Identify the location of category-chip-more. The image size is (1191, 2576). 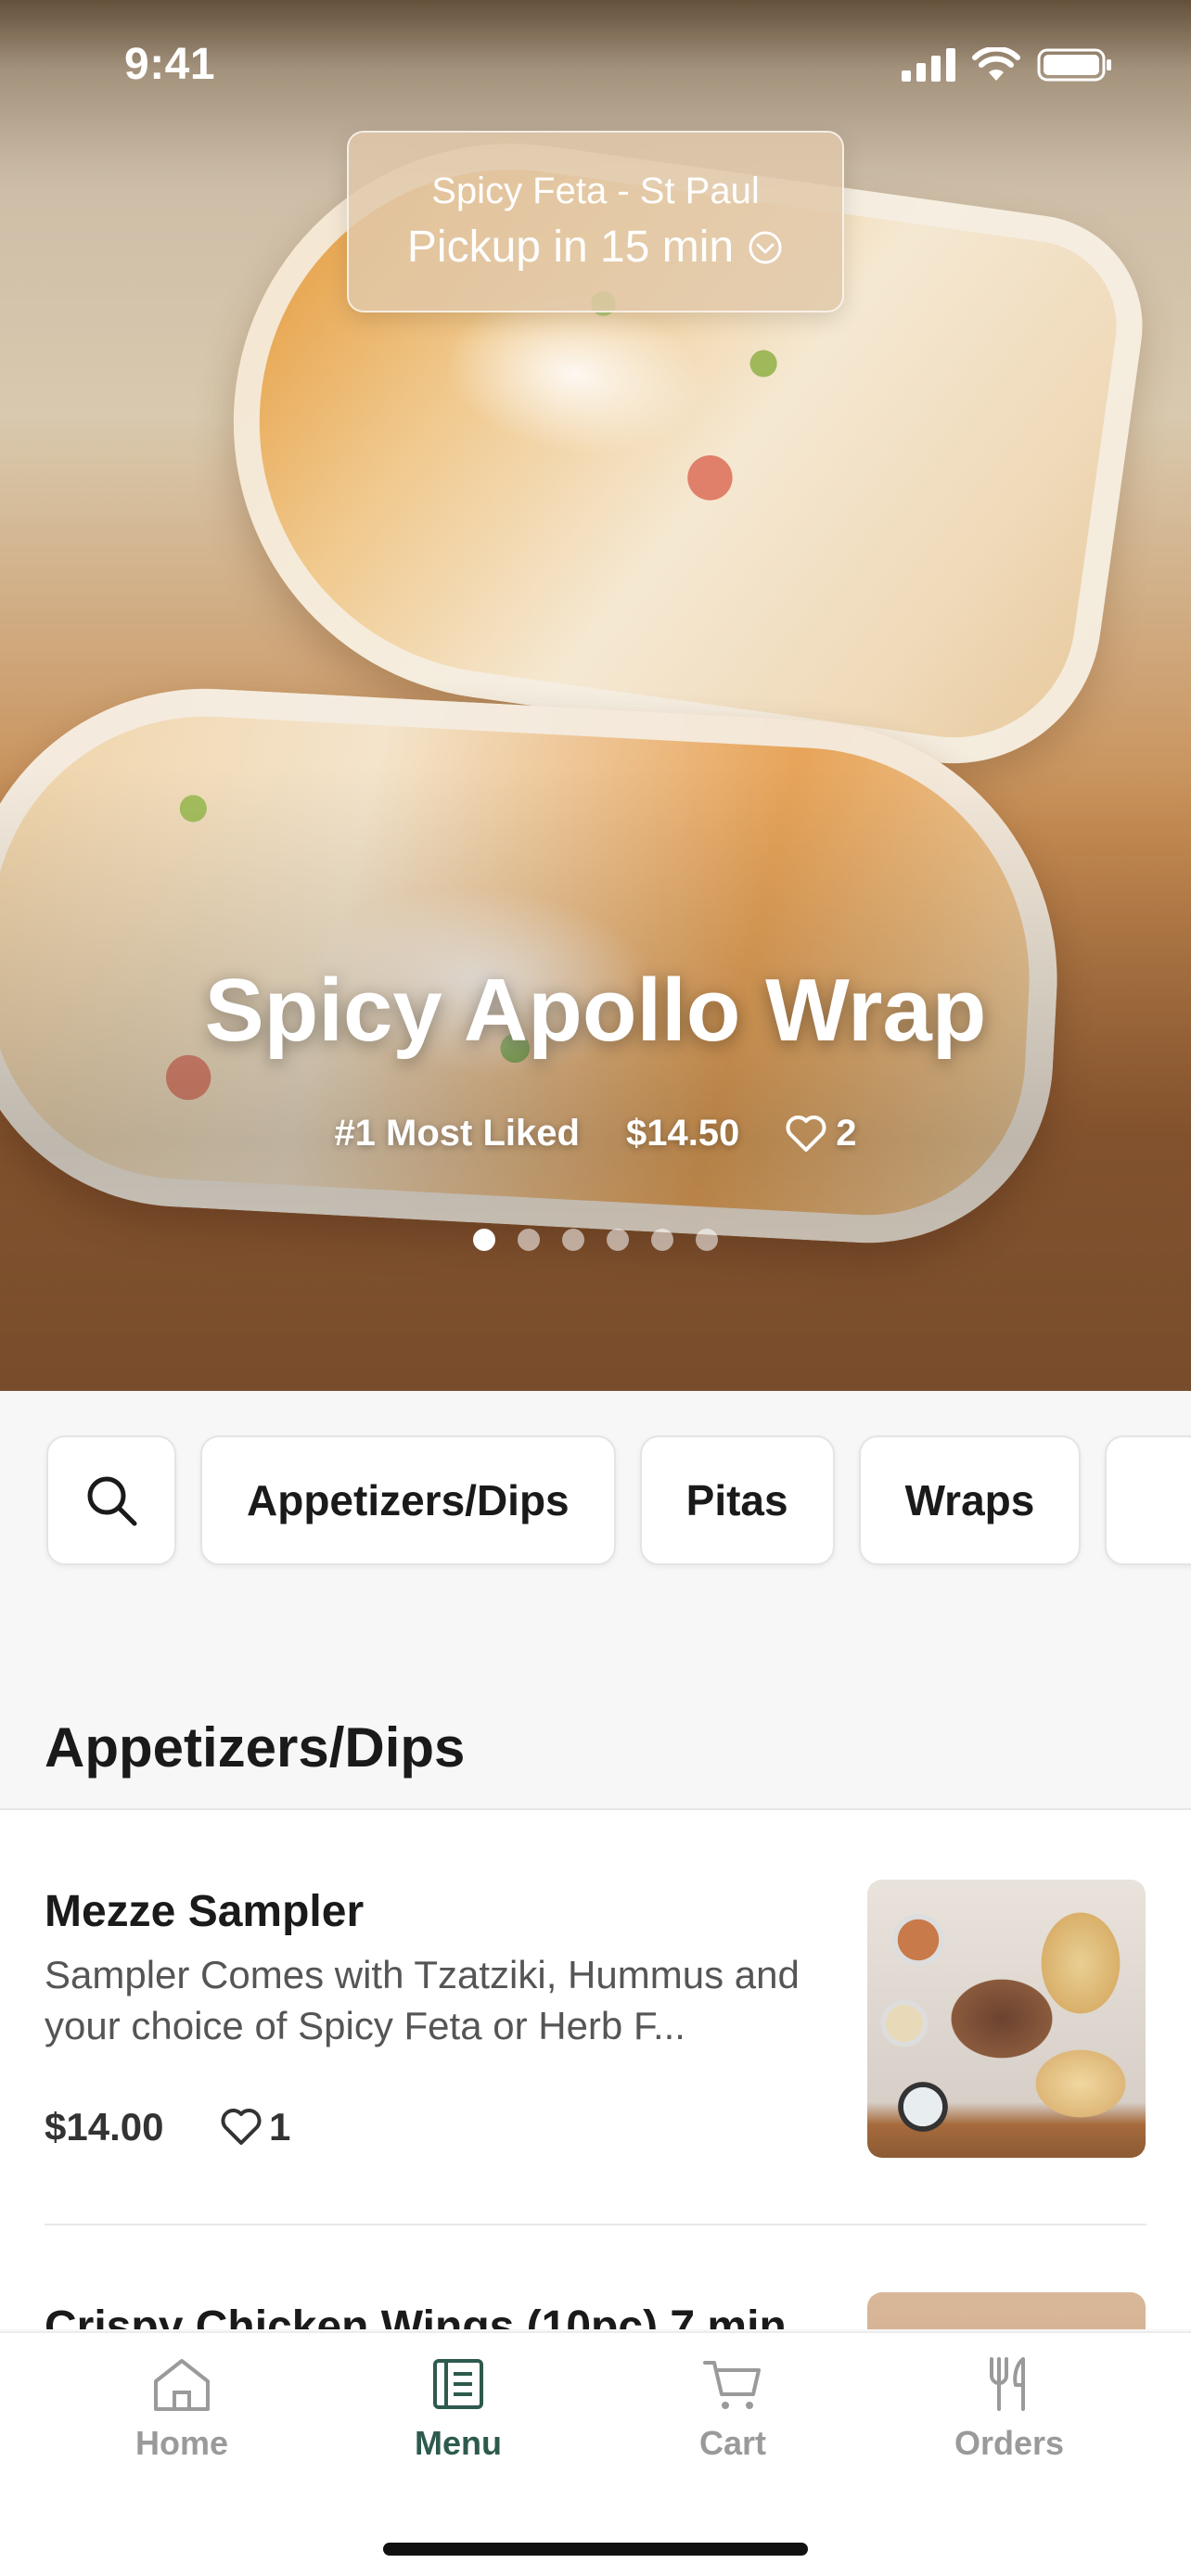
(1148, 1500).